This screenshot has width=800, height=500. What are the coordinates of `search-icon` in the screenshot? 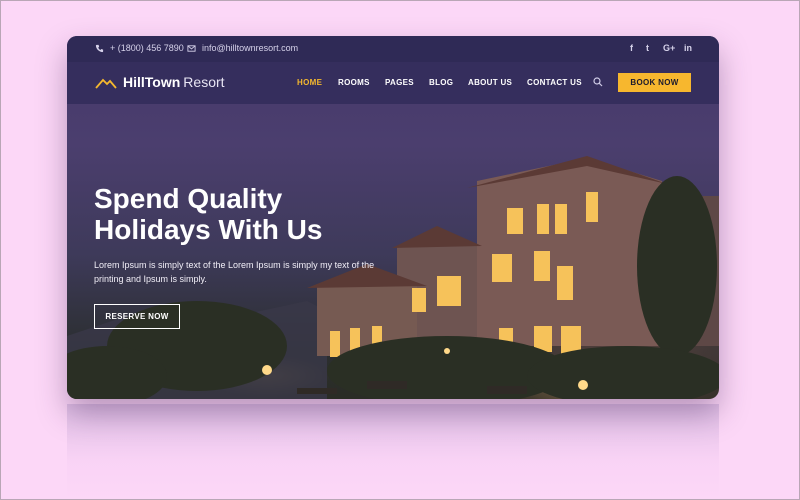 It's located at (598, 82).